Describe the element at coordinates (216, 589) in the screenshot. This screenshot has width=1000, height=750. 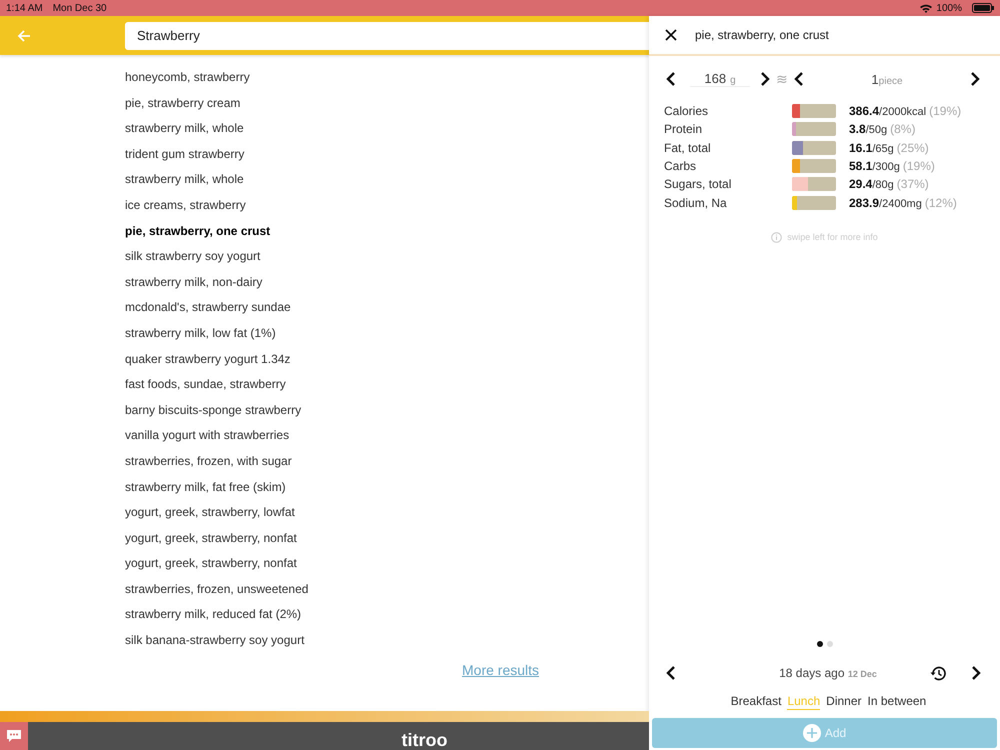
I see `search-result: strawberries, frozen, unsweetened` at that location.